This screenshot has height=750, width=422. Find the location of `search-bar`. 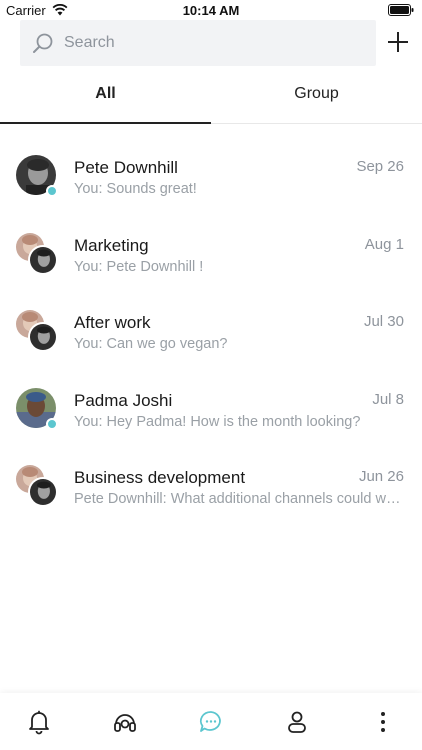

search-bar is located at coordinates (198, 43).